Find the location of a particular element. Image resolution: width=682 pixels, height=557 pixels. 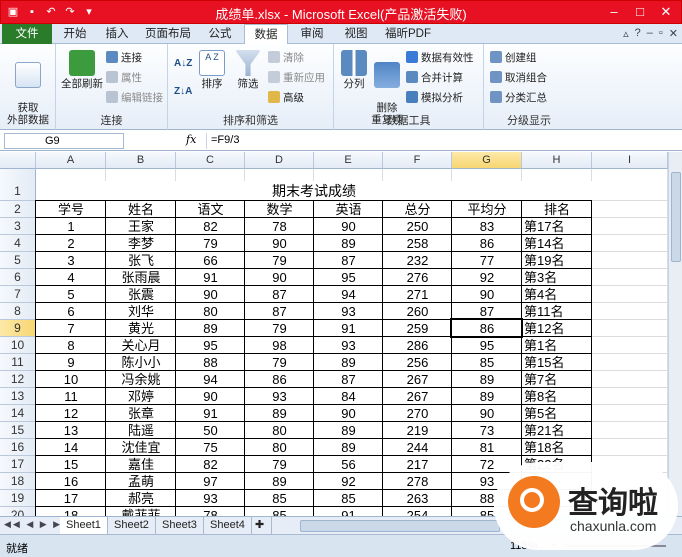

table-cell: 第21名 is located at coordinates (557, 430).